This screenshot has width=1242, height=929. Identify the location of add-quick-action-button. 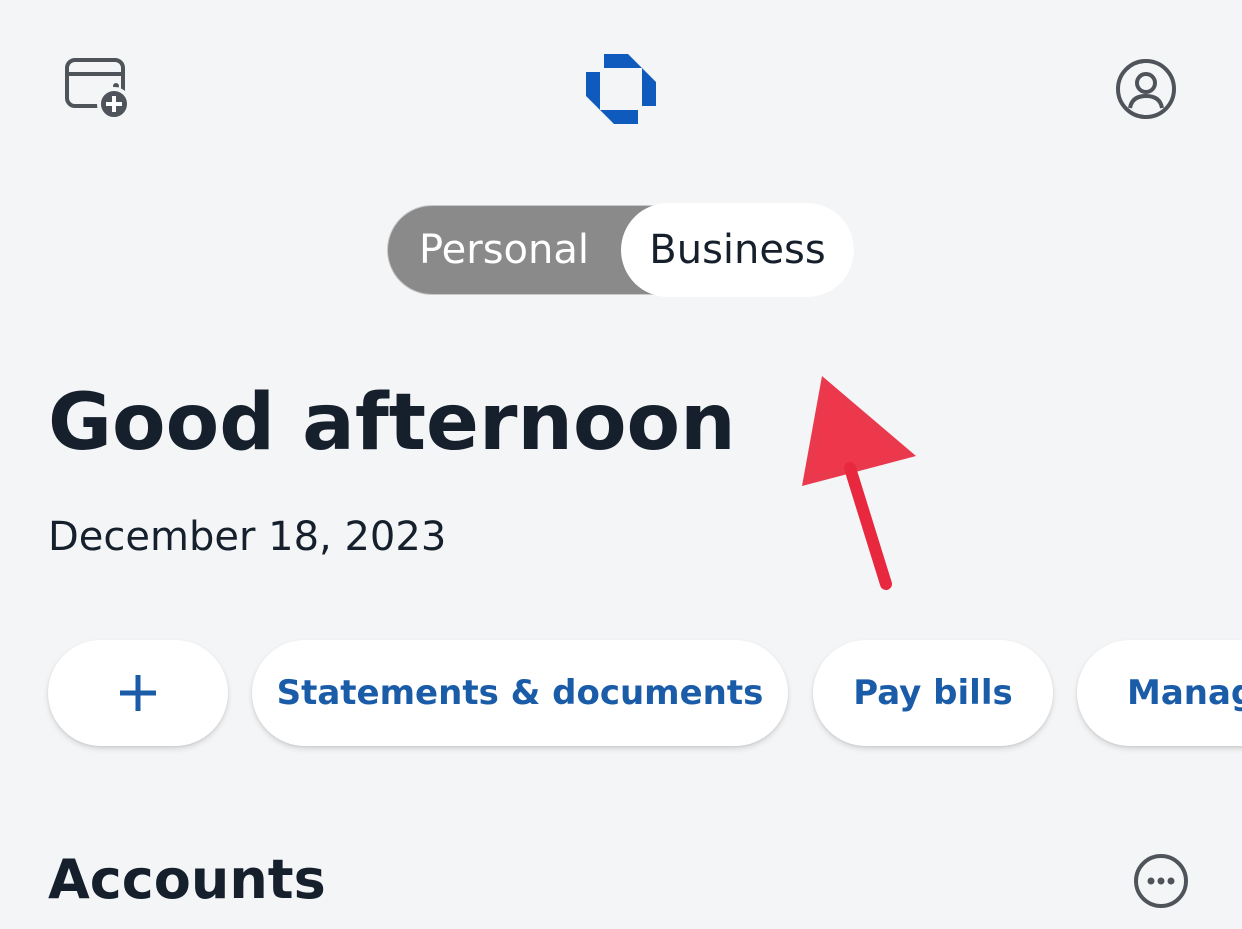
(138, 693).